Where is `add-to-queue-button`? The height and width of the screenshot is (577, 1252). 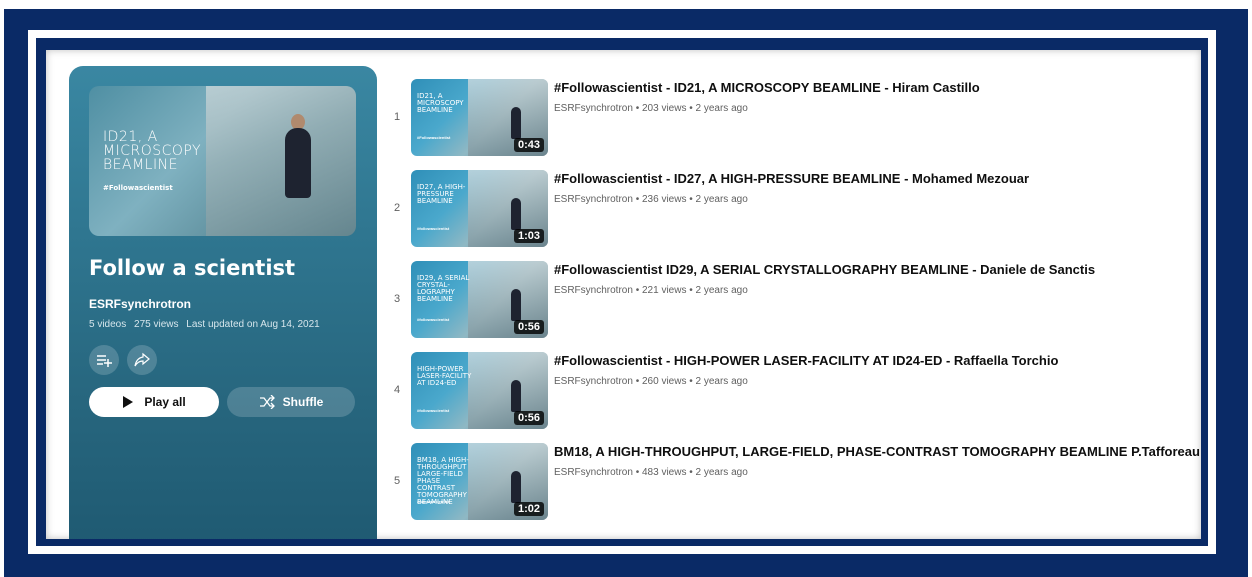
add-to-queue-button is located at coordinates (104, 360).